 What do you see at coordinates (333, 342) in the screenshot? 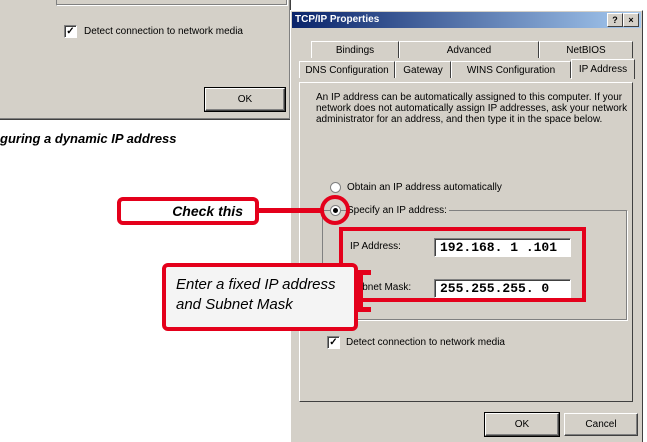
I see `detect-connection-checkbox: ✓` at bounding box center [333, 342].